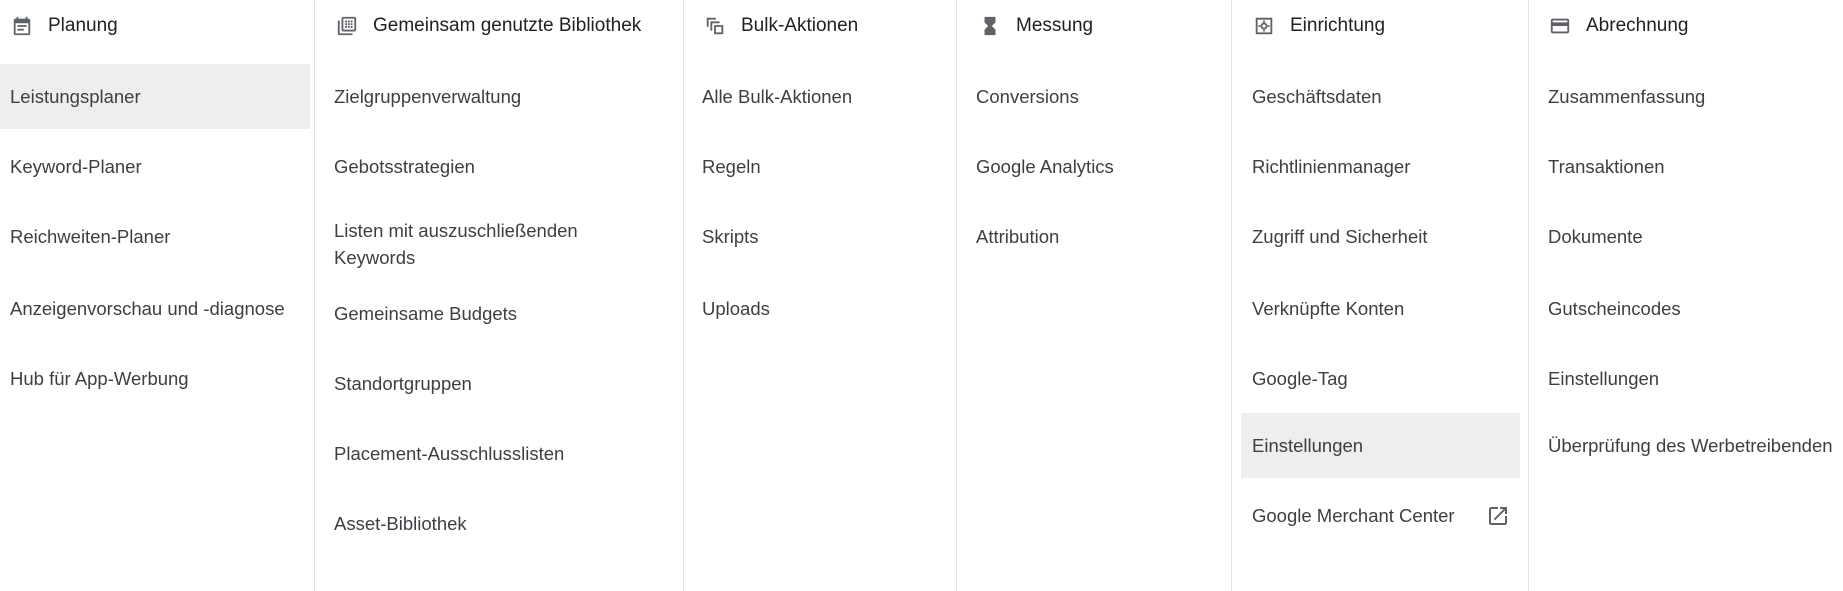  I want to click on menu-item-label: Zielgruppenverwaltung, so click(428, 96).